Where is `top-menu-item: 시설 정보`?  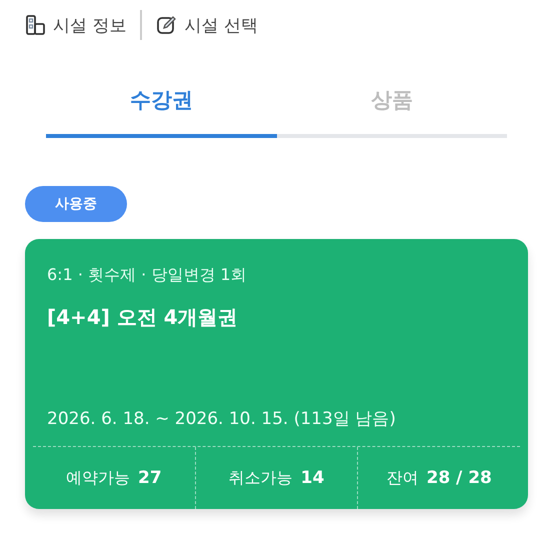
top-menu-item: 시설 정보 is located at coordinates (75, 25).